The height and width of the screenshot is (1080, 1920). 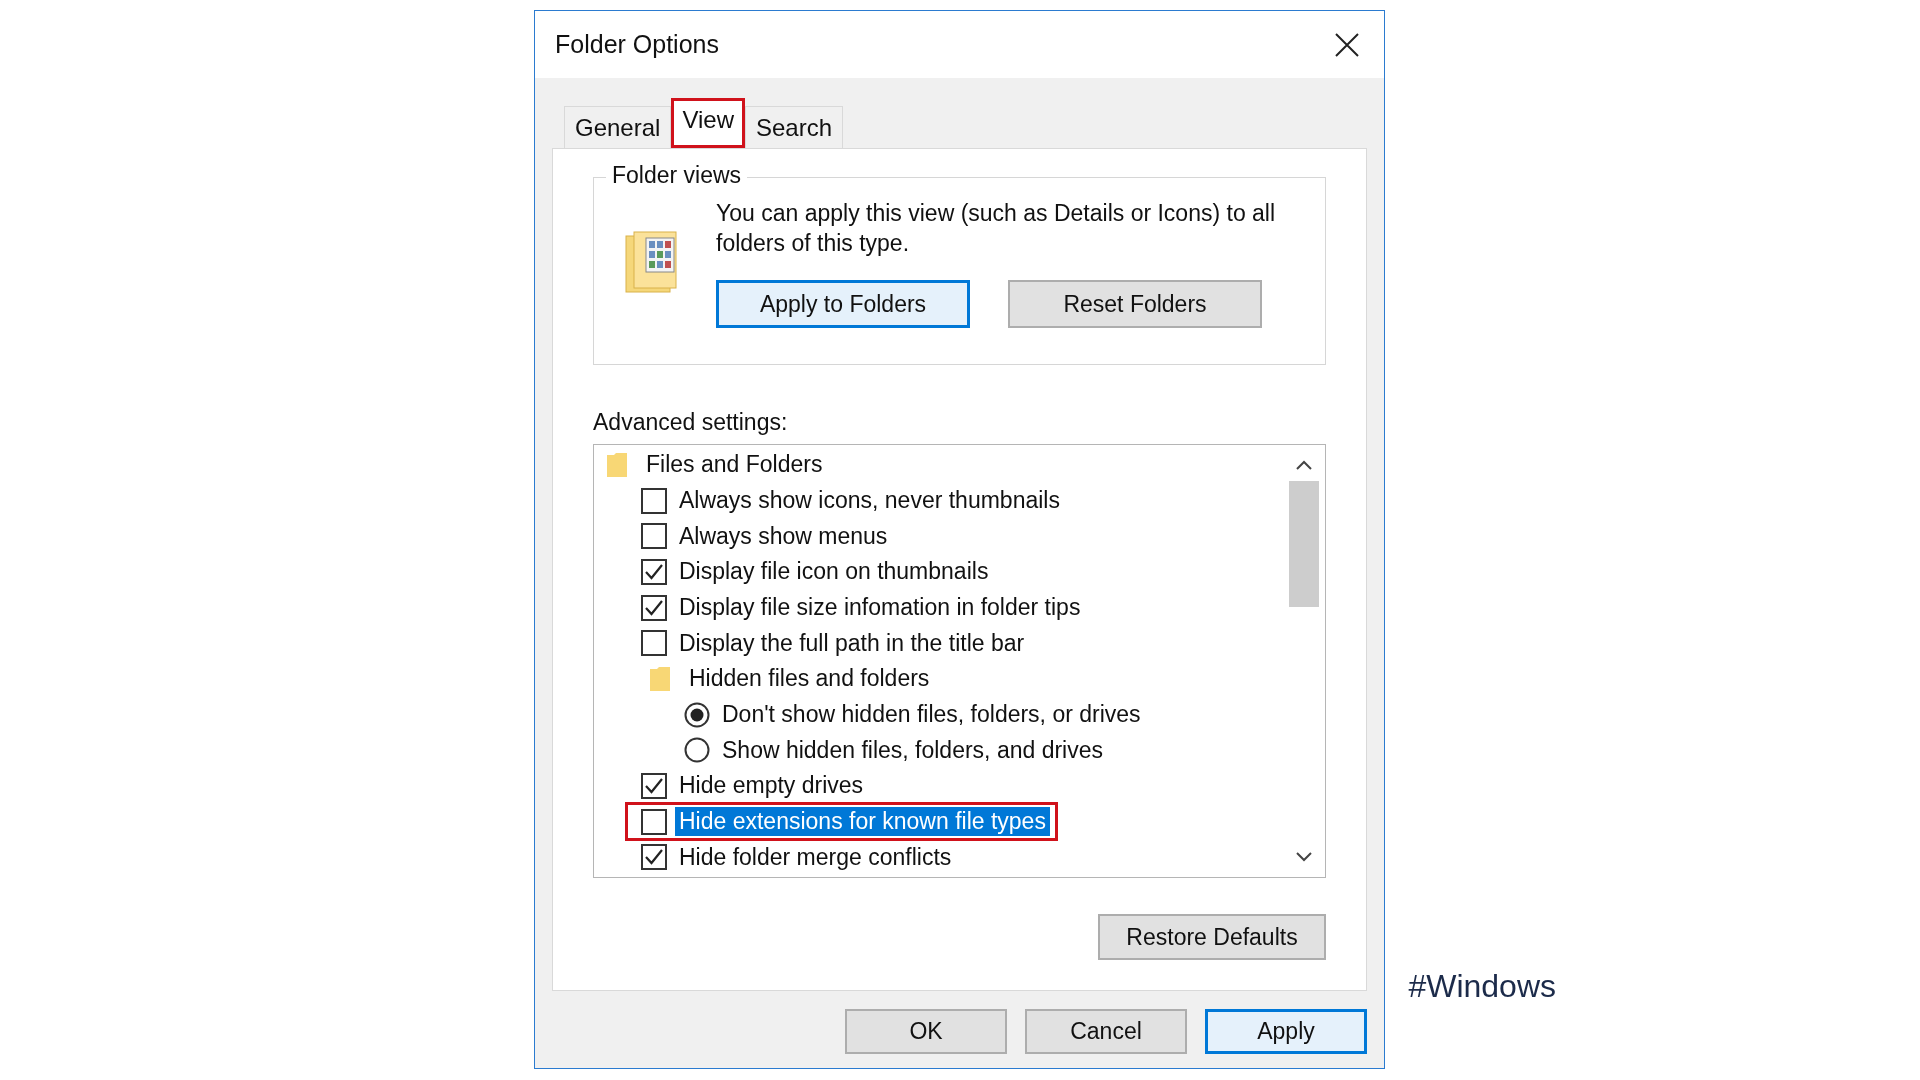 What do you see at coordinates (783, 536) in the screenshot?
I see `option-label: Always show menus` at bounding box center [783, 536].